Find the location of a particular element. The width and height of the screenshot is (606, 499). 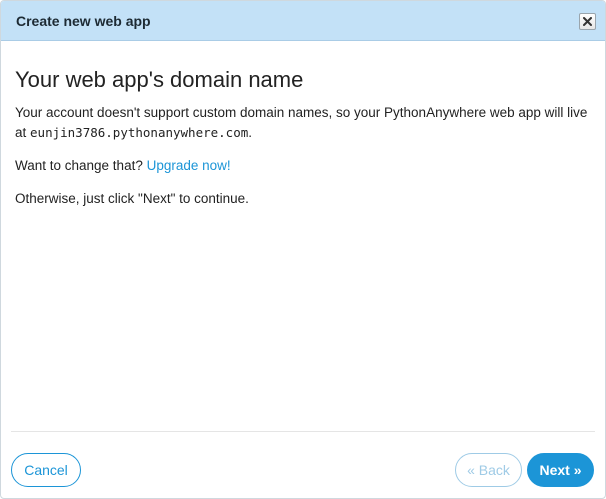

back-button: « Back is located at coordinates (488, 470).